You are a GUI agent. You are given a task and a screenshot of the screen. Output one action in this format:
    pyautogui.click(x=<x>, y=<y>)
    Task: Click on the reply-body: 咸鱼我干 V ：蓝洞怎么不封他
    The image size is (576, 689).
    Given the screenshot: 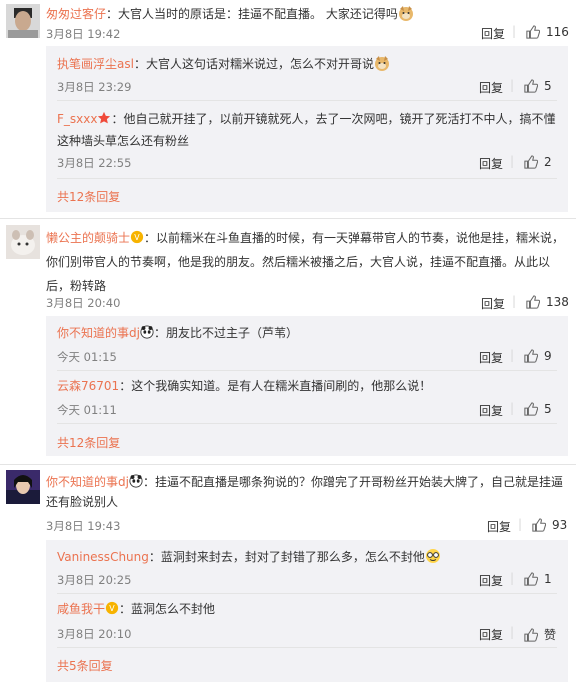 What is the action you would take?
    pyautogui.click(x=307, y=609)
    